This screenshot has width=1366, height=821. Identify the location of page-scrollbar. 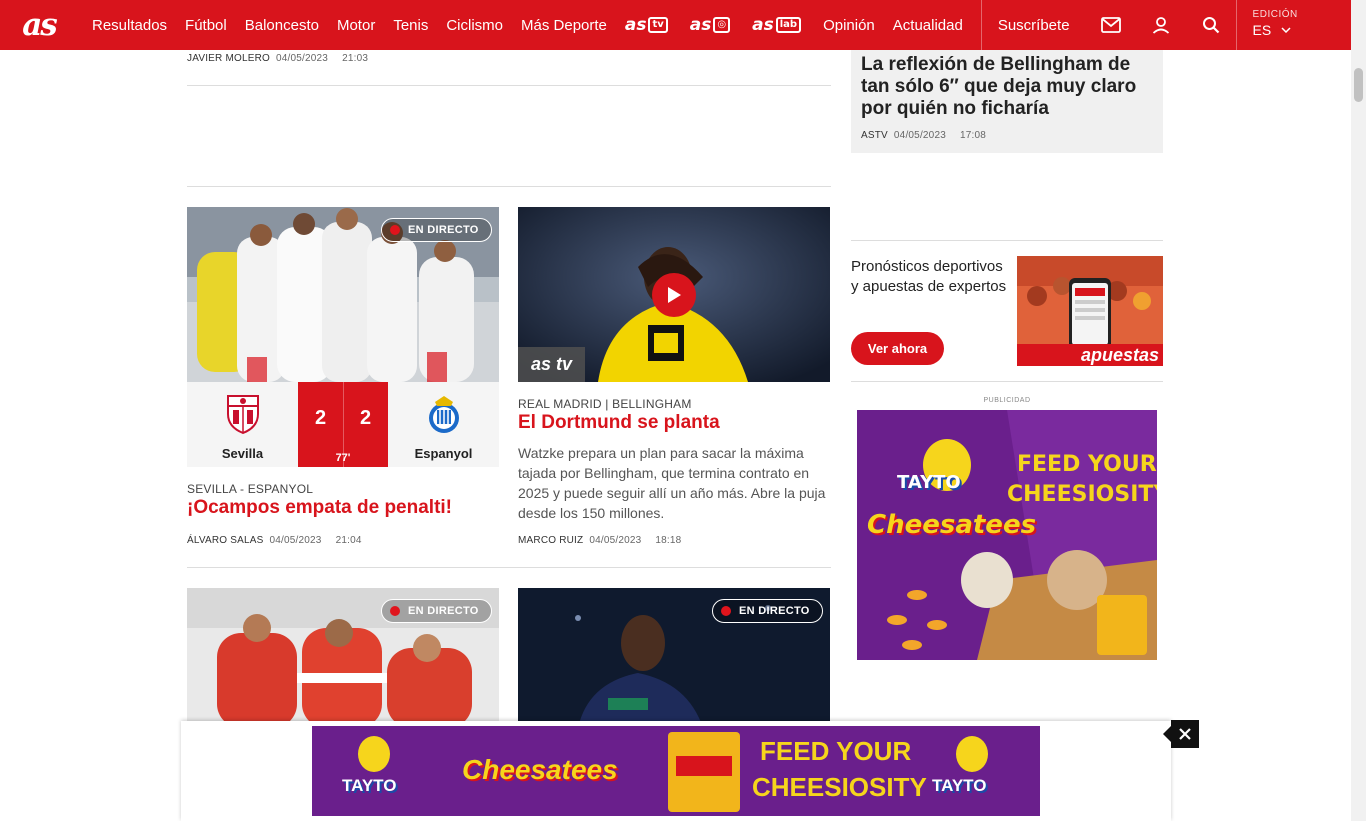
(1358, 410).